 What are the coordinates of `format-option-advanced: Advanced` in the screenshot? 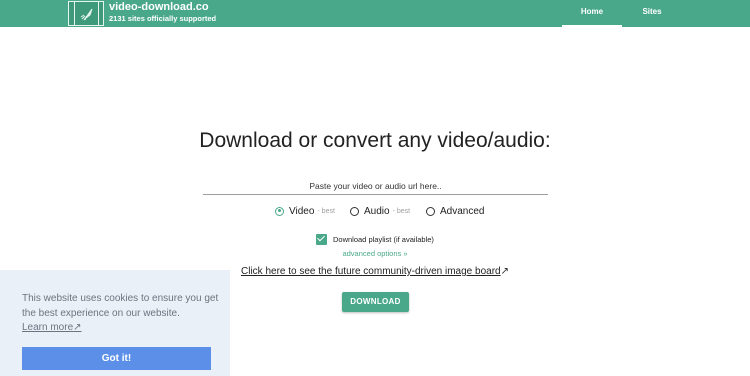 It's located at (455, 211).